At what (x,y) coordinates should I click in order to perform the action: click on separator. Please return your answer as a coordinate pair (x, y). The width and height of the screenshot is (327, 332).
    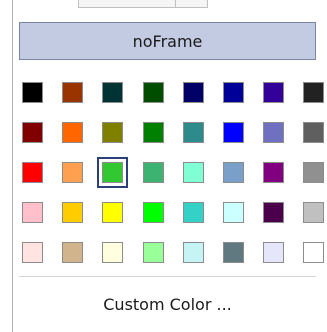
    Looking at the image, I should click on (167, 276).